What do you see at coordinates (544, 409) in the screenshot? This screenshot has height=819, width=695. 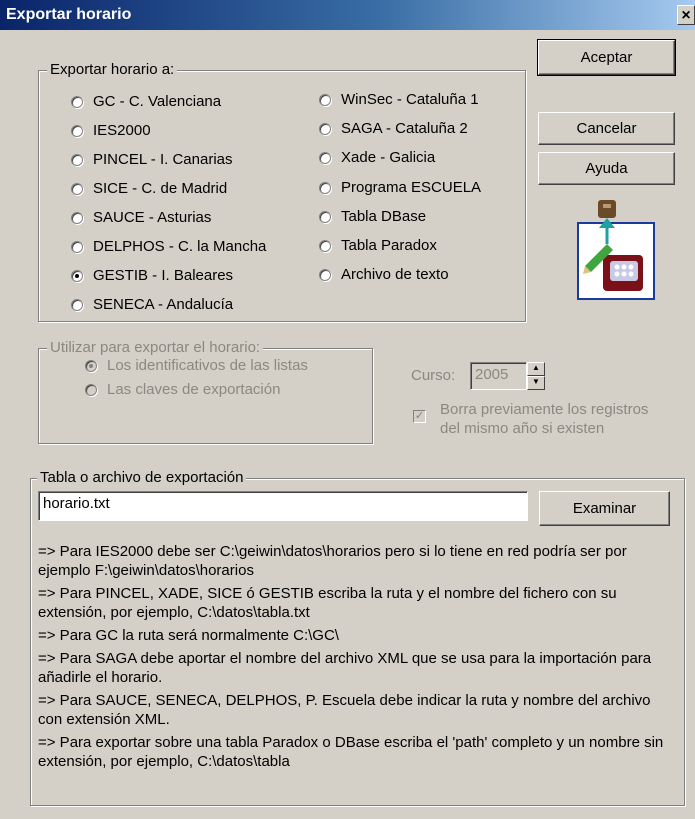 I see `erase-label-line1: Borra previamente los registros` at bounding box center [544, 409].